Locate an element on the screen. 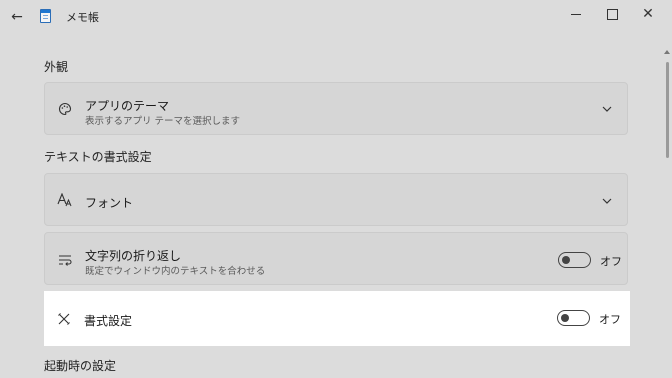 The height and width of the screenshot is (378, 672). wrap-icon is located at coordinates (65, 260).